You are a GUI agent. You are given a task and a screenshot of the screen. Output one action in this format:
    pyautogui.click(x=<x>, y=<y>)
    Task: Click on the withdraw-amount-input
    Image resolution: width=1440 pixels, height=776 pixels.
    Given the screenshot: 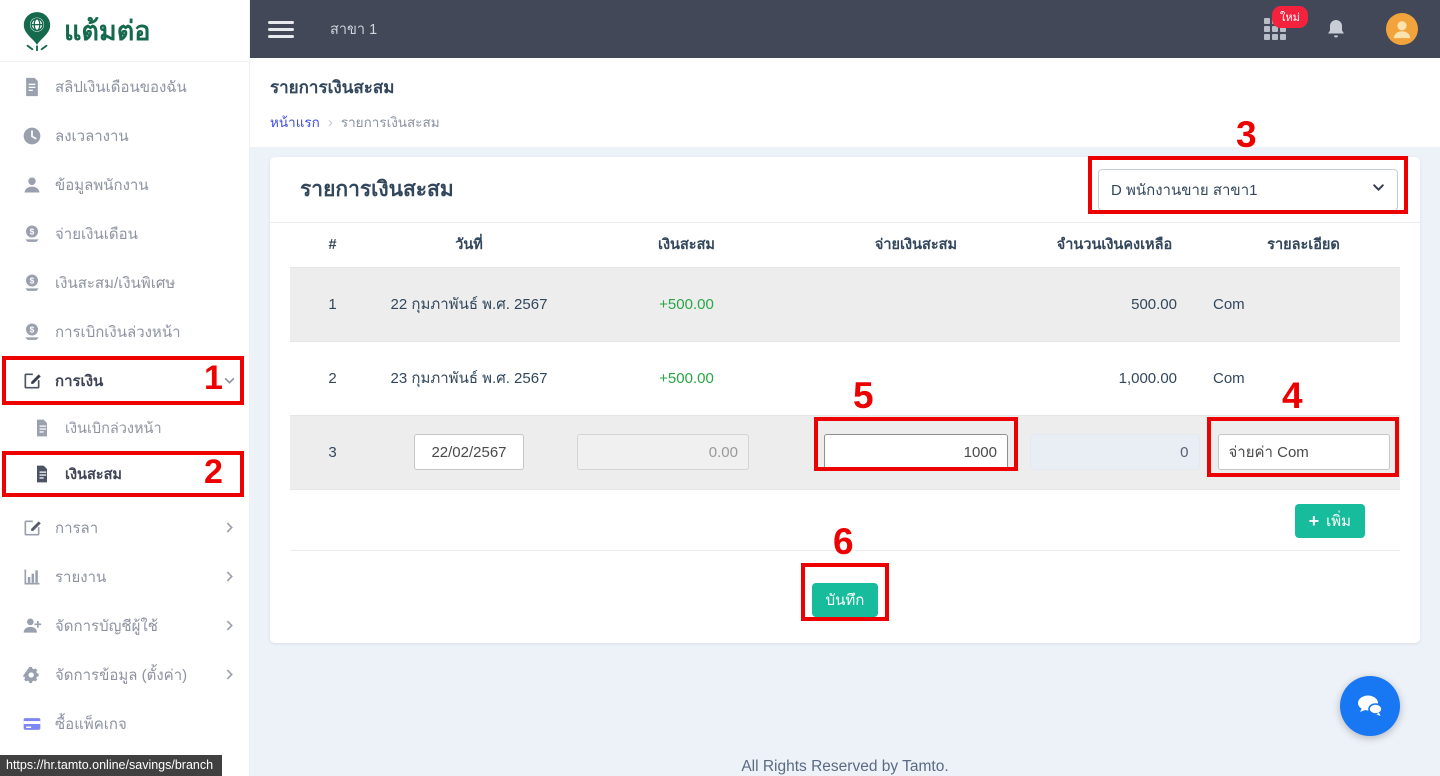 What is the action you would take?
    pyautogui.click(x=916, y=452)
    